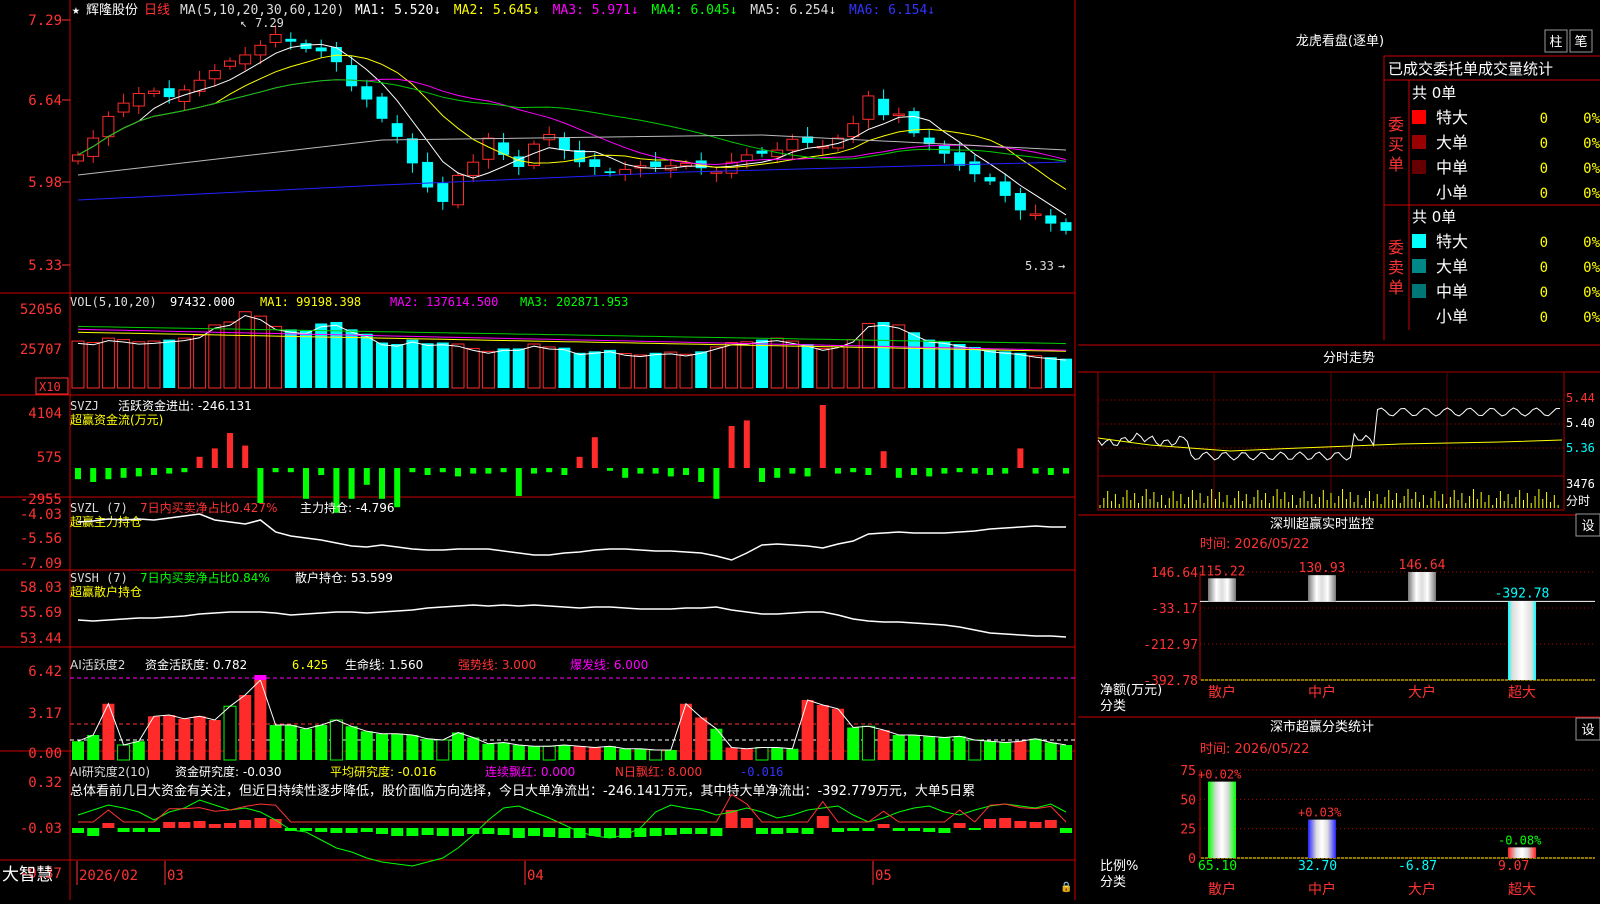  I want to click on svzl-label: SVZL (7), so click(99, 508).